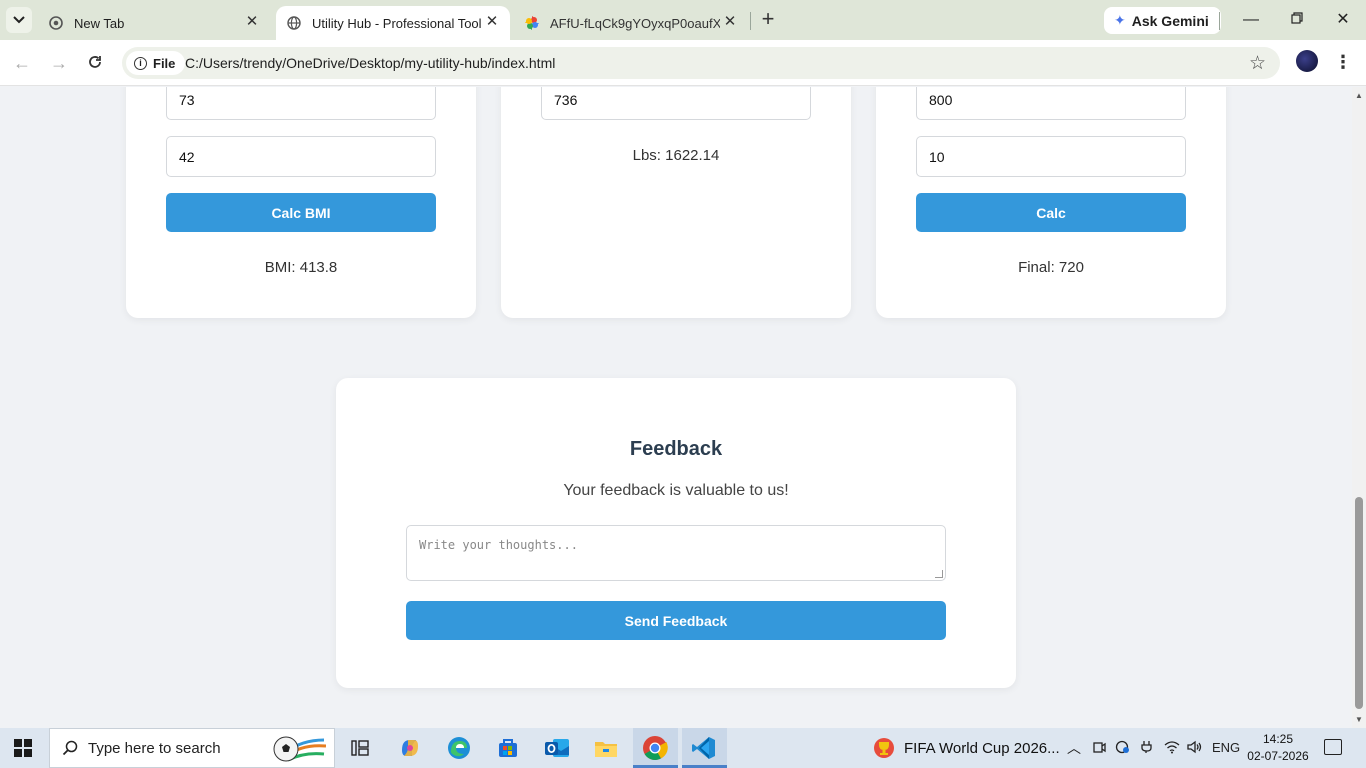  I want to click on discount-calculator-card: 800 10 Calc Final: 720, so click(1051, 202).